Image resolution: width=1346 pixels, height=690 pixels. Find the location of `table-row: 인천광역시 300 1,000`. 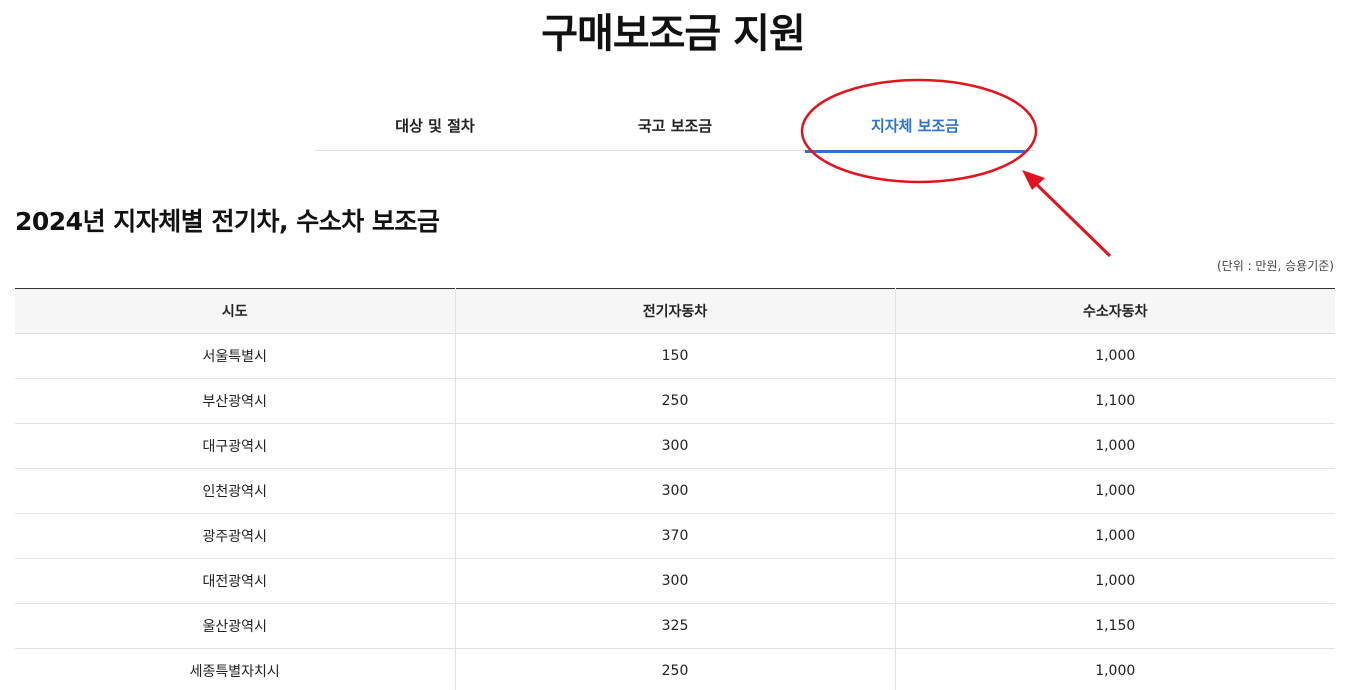

table-row: 인천광역시 300 1,000 is located at coordinates (675, 491).